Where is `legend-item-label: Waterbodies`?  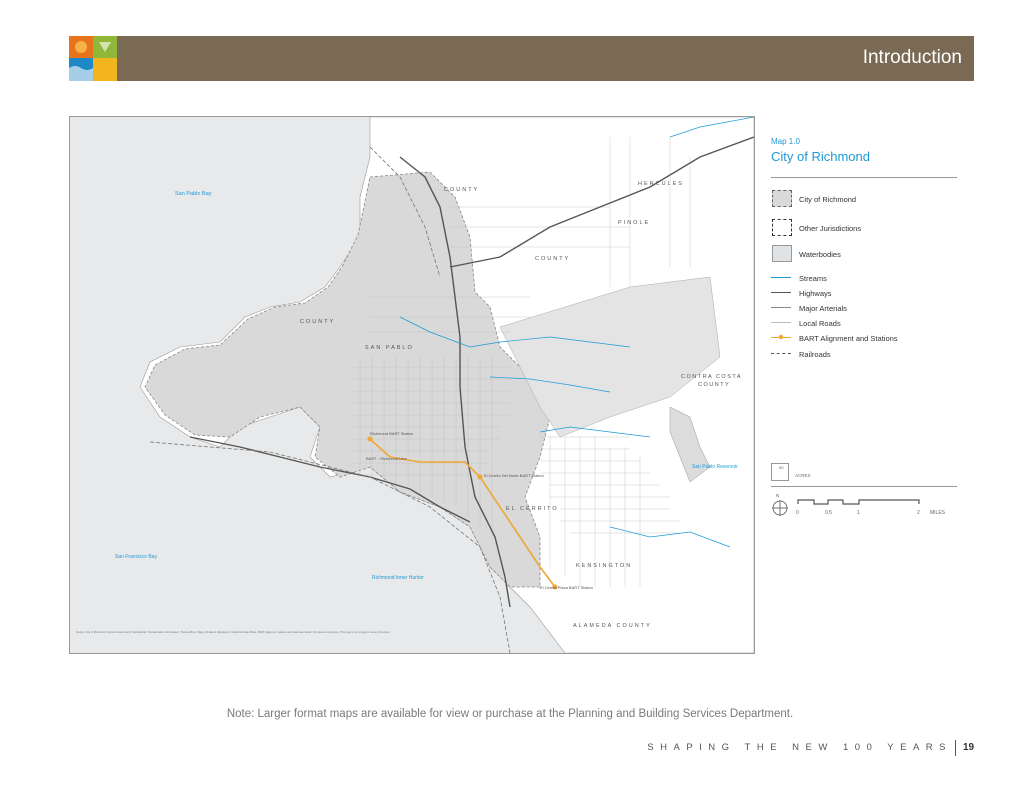 legend-item-label: Waterbodies is located at coordinates (820, 254).